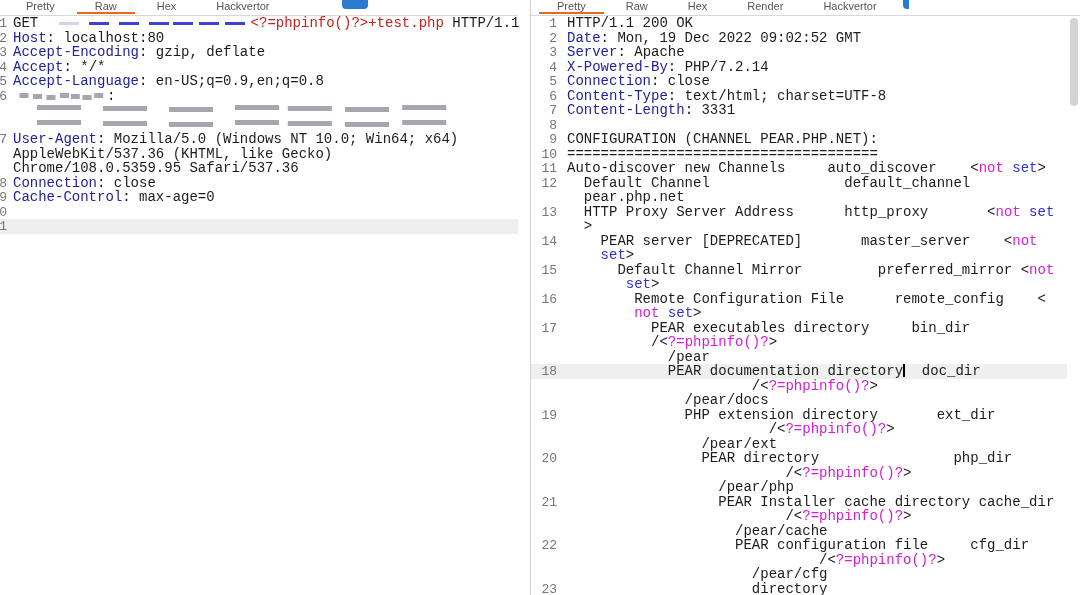 Image resolution: width=1080 pixels, height=595 pixels. I want to click on line-number: 10, so click(548, 154).